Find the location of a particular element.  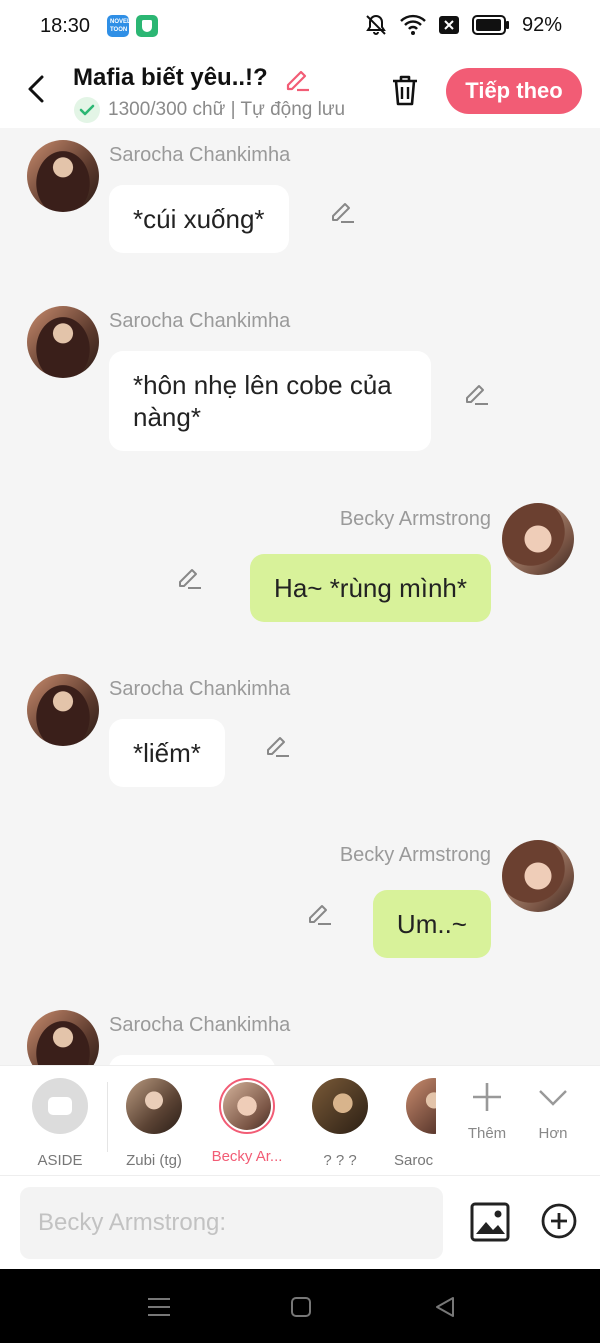

more-characters-button: Hơn is located at coordinates (553, 1111).